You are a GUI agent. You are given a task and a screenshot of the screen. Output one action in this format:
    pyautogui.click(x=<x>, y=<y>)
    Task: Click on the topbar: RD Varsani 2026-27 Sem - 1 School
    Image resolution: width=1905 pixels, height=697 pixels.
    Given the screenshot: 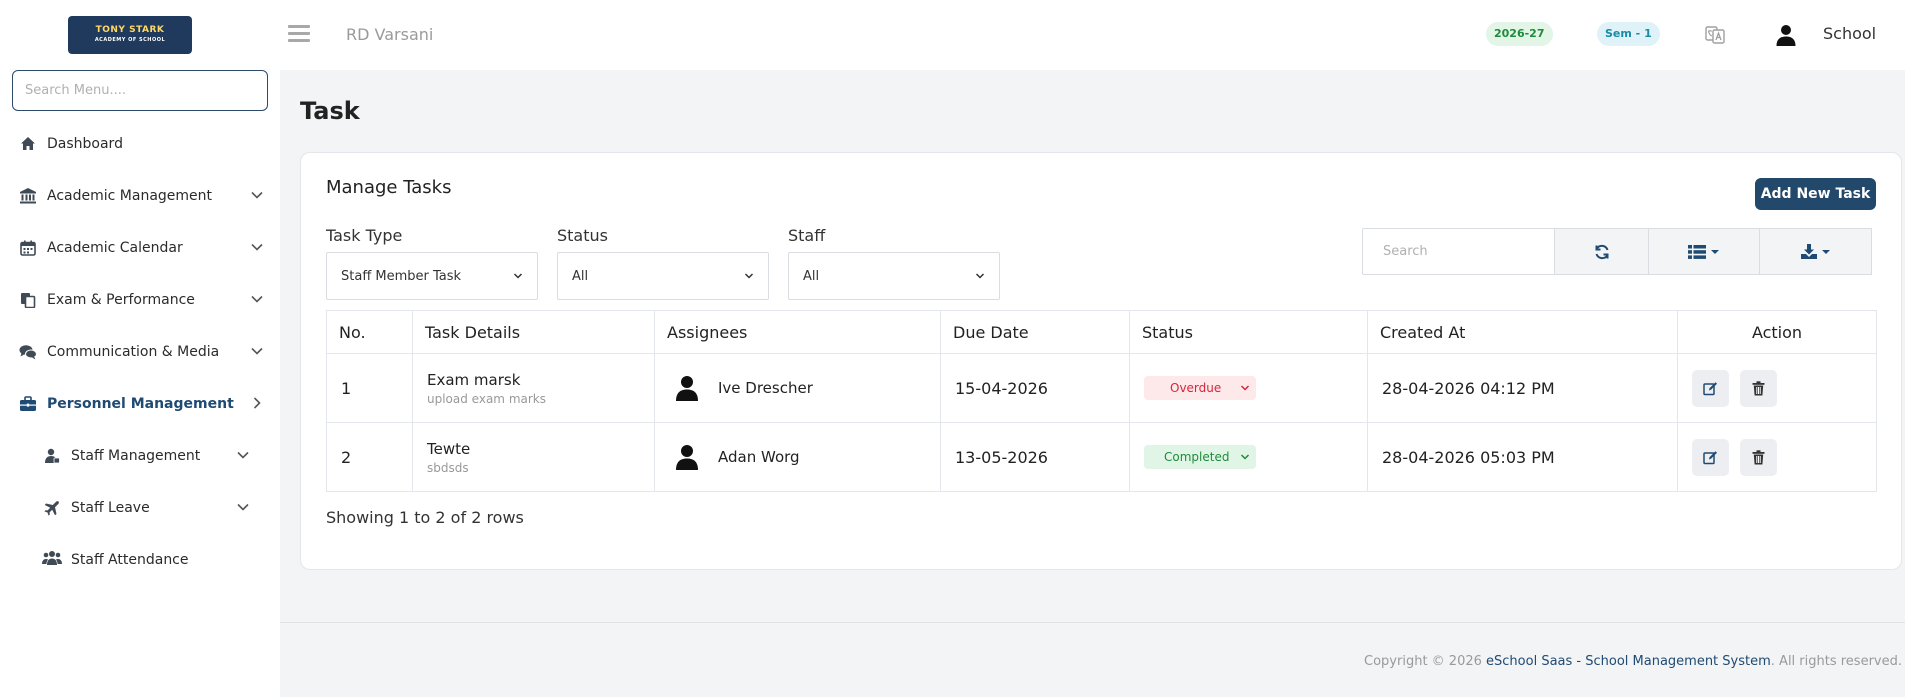 What is the action you would take?
    pyautogui.click(x=1092, y=35)
    